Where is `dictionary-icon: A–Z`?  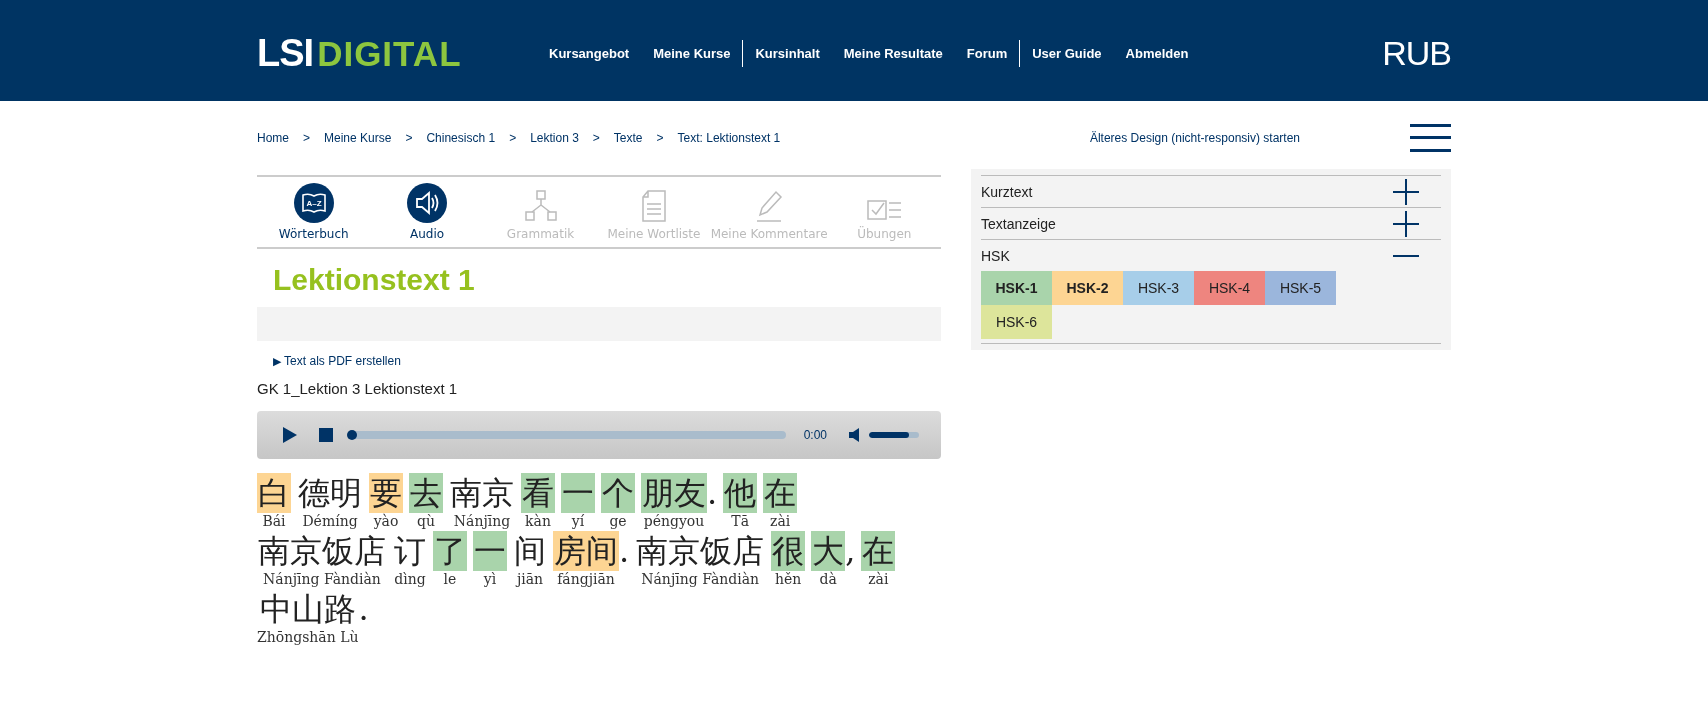 dictionary-icon: A–Z is located at coordinates (313, 203).